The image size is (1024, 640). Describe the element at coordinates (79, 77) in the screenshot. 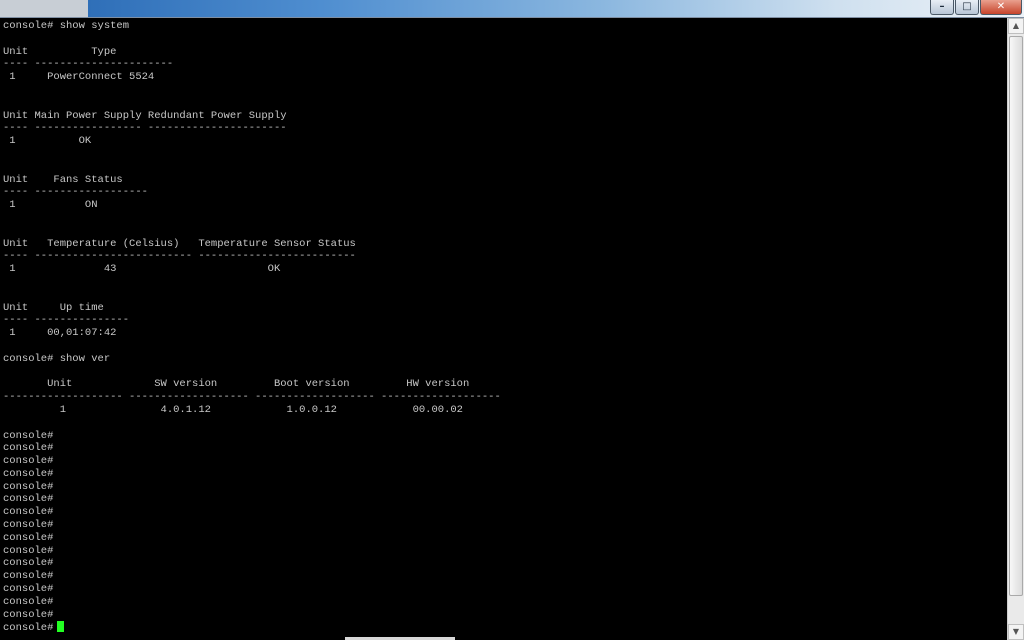

I see `terminal-line: 1 PowerConnect 5524` at that location.